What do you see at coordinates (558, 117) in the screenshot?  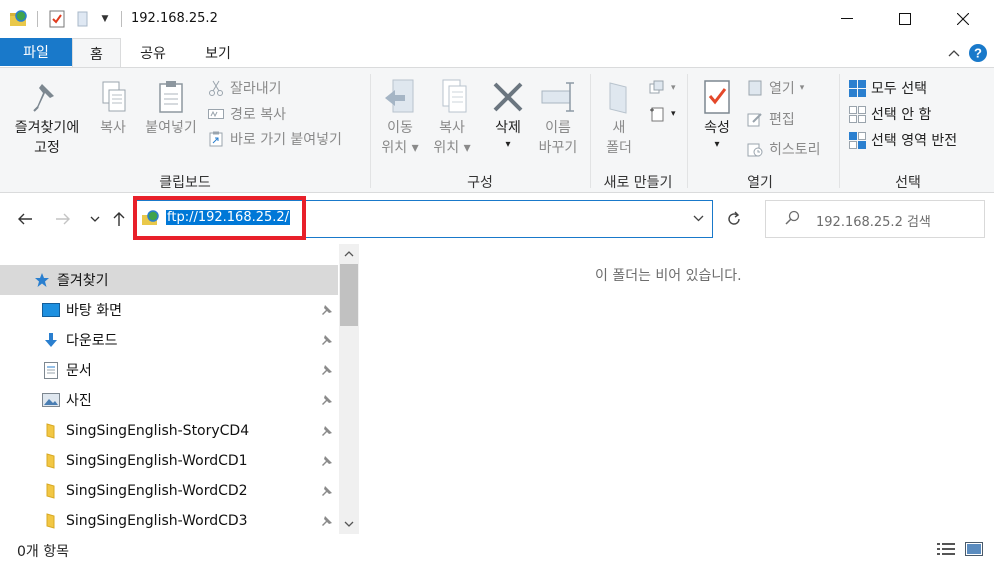 I see `rename-button: 이름 바꾸기` at bounding box center [558, 117].